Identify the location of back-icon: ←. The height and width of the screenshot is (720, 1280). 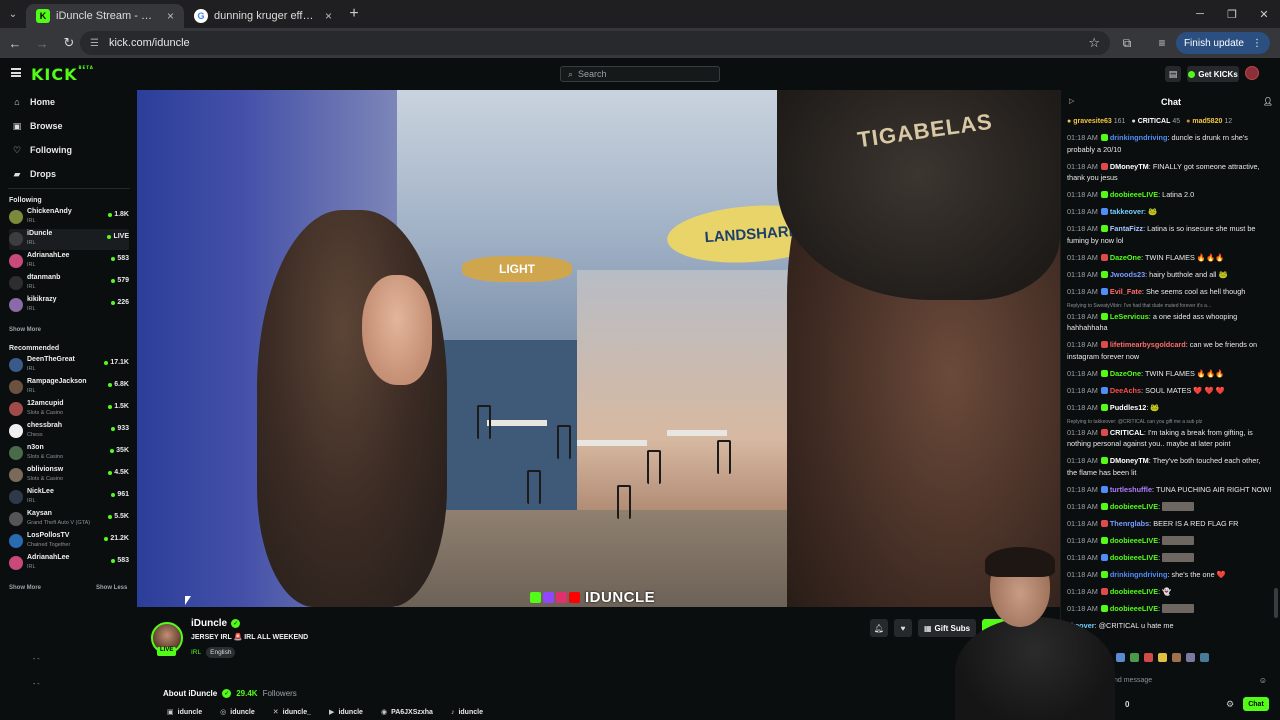
(15, 43).